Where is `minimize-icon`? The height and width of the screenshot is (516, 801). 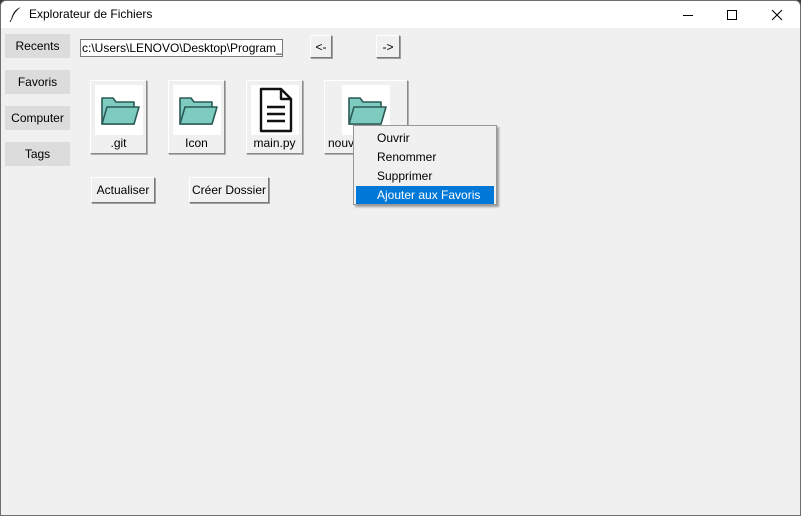
minimize-icon is located at coordinates (687, 15).